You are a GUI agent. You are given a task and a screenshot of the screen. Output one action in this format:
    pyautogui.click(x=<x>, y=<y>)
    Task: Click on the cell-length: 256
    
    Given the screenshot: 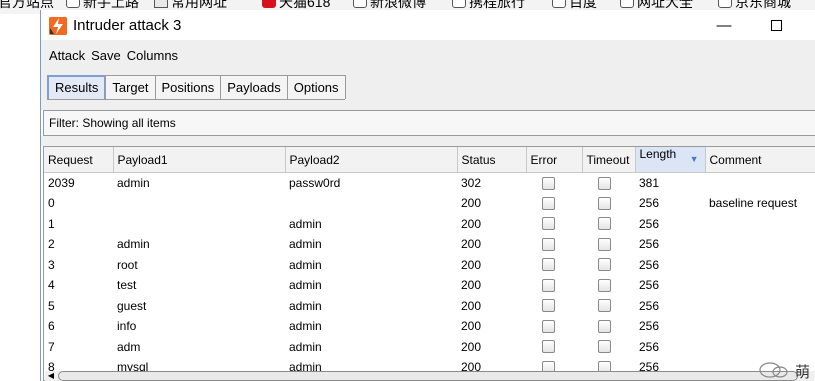 What is the action you would take?
    pyautogui.click(x=649, y=326)
    